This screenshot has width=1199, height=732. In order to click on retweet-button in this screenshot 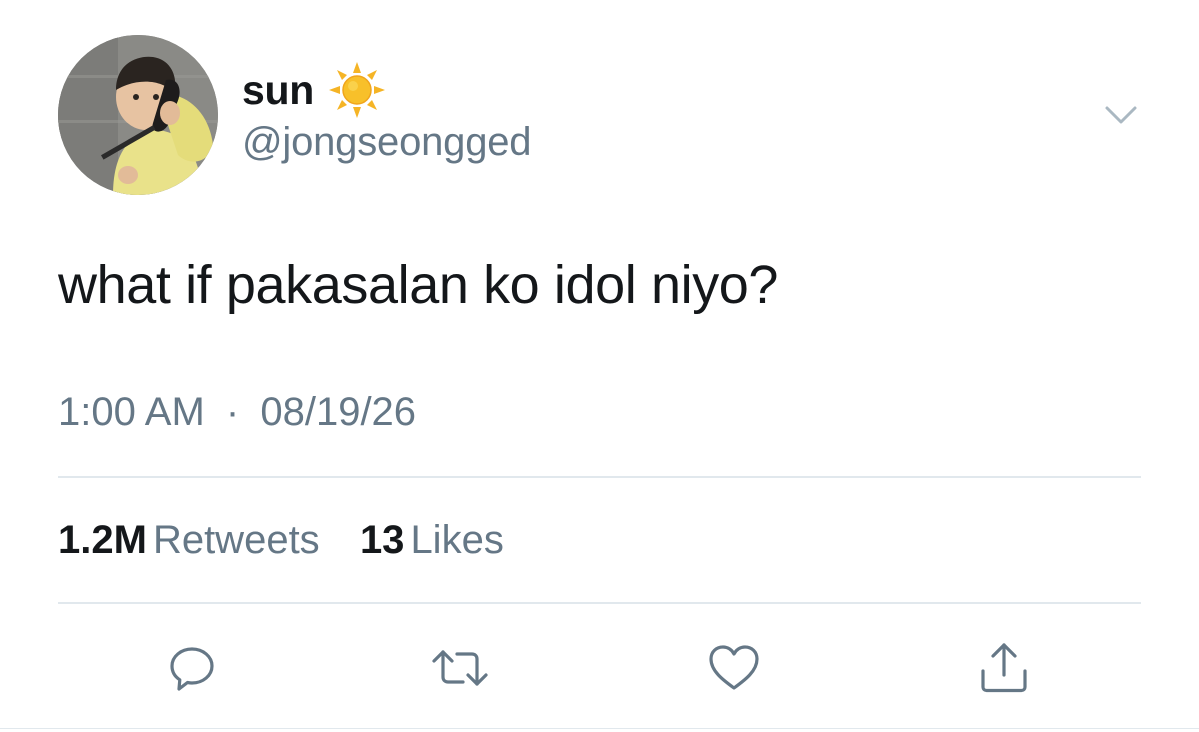, I will do `click(460, 668)`.